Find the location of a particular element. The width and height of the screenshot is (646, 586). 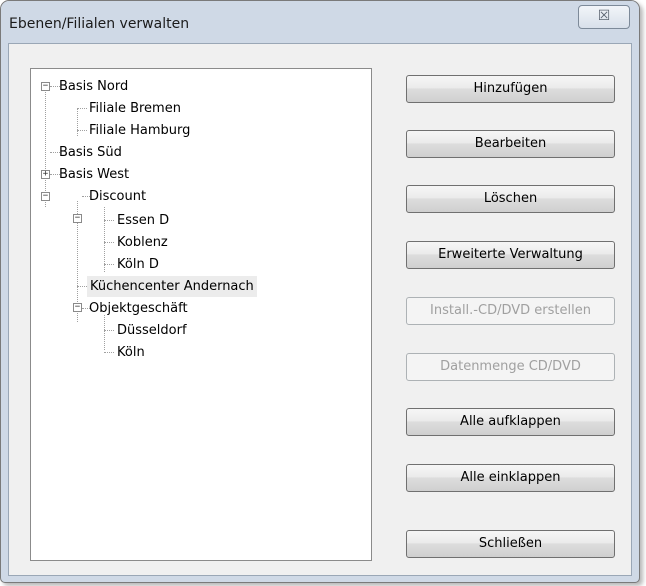

tree-item-koeln: Köln is located at coordinates (131, 352).